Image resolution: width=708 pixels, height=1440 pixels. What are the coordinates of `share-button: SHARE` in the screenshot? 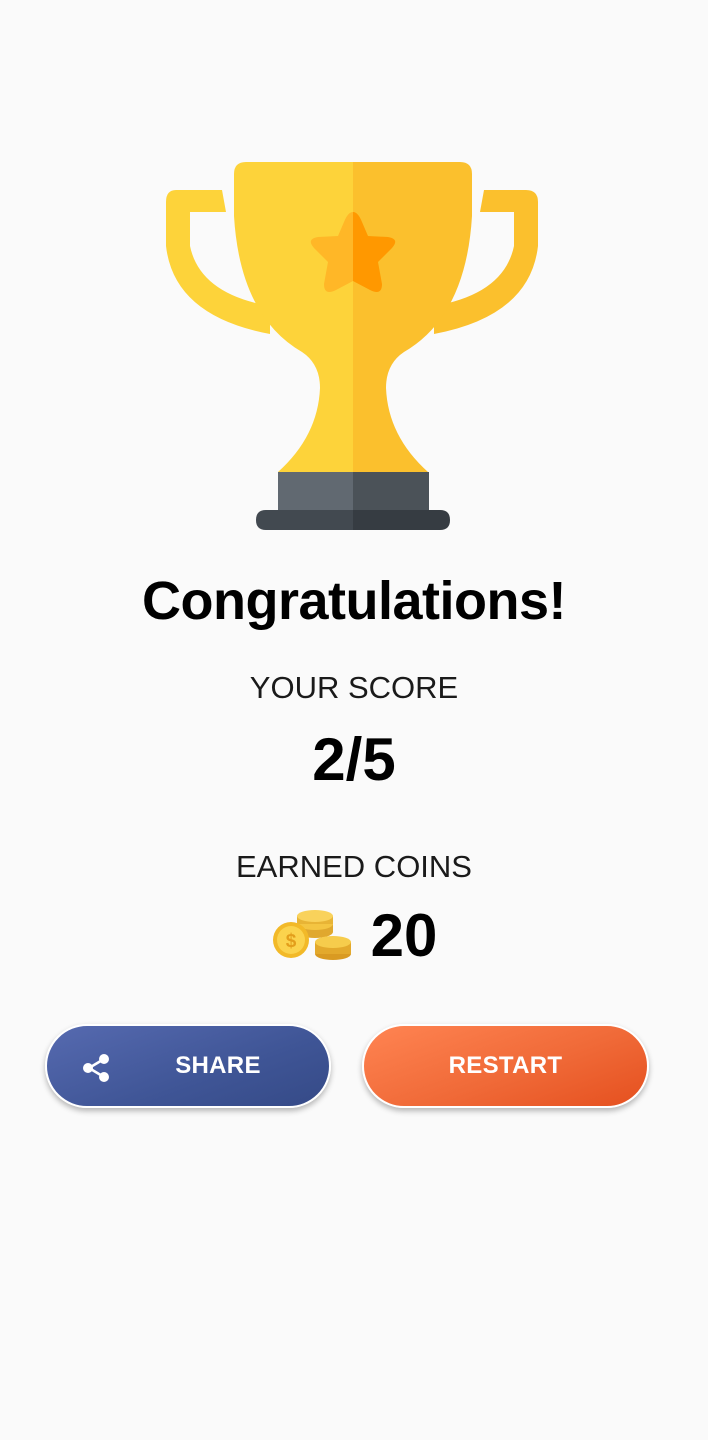 It's located at (188, 1066).